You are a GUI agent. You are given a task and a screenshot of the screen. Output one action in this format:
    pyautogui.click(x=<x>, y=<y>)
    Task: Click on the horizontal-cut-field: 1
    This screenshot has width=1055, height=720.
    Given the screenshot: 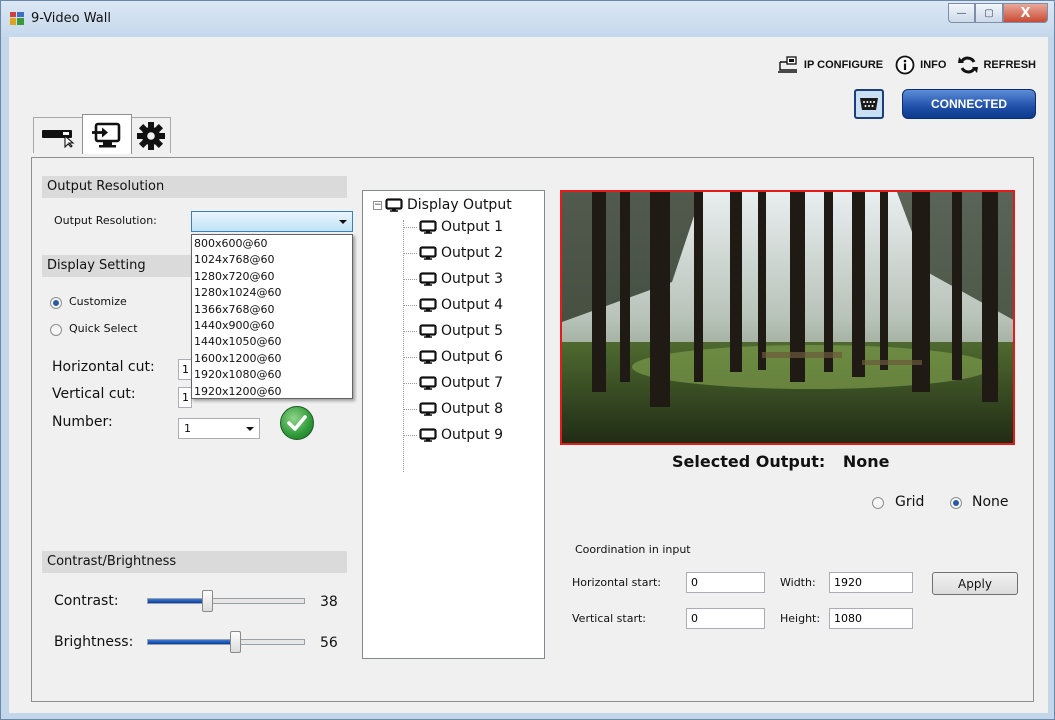 What is the action you would take?
    pyautogui.click(x=185, y=369)
    